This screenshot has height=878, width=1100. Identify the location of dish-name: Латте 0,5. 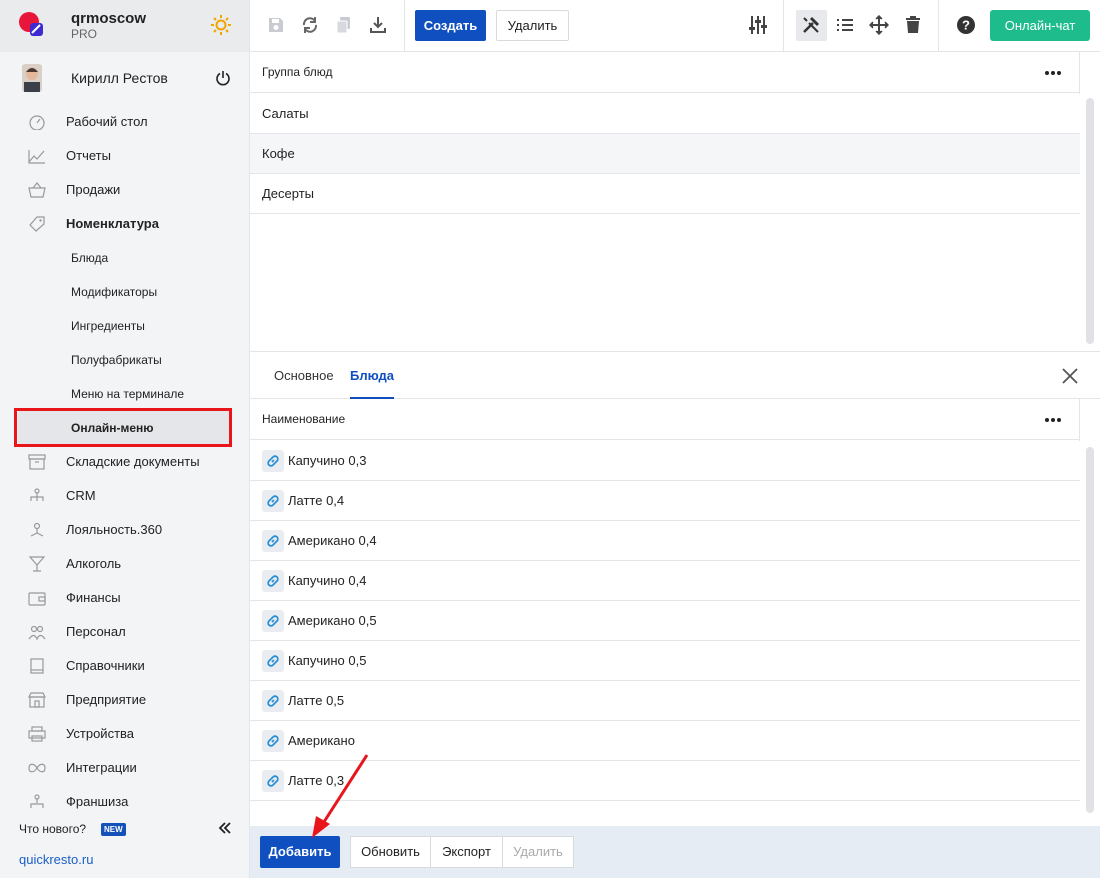
(316, 700).